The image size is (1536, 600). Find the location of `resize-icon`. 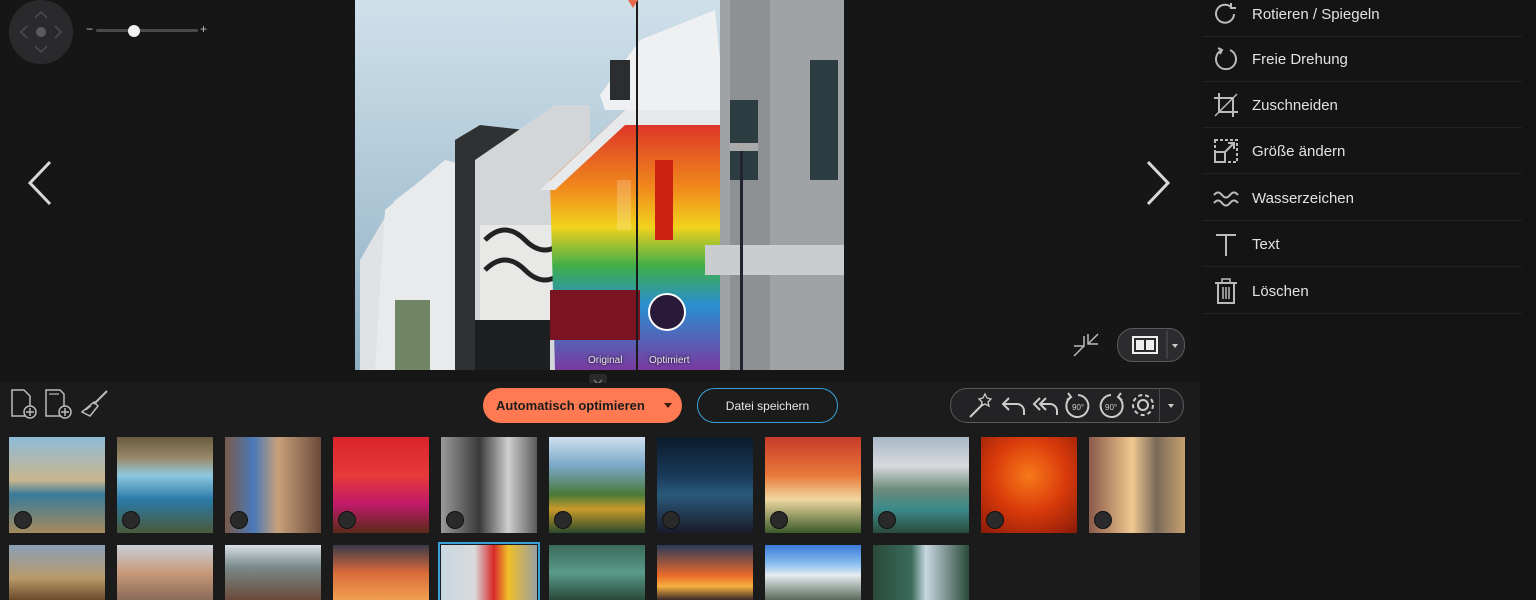

resize-icon is located at coordinates (1226, 151).